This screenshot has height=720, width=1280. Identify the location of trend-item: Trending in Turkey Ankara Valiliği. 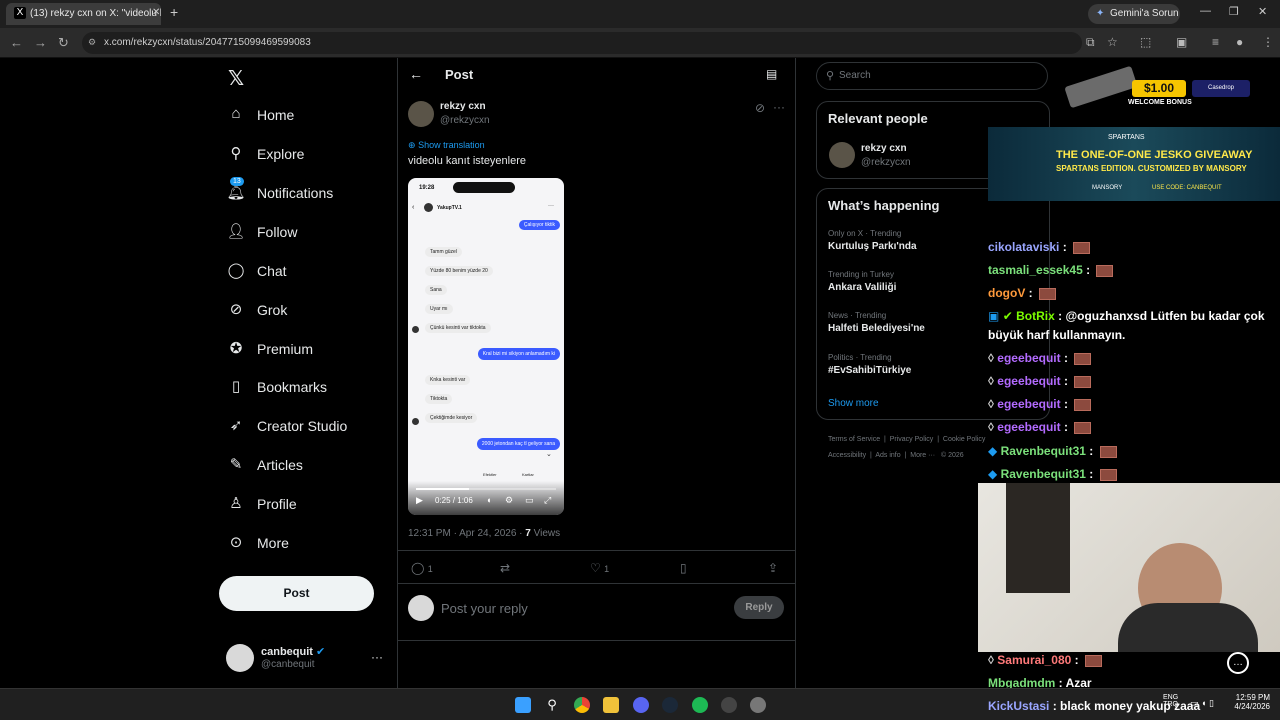
(862, 281).